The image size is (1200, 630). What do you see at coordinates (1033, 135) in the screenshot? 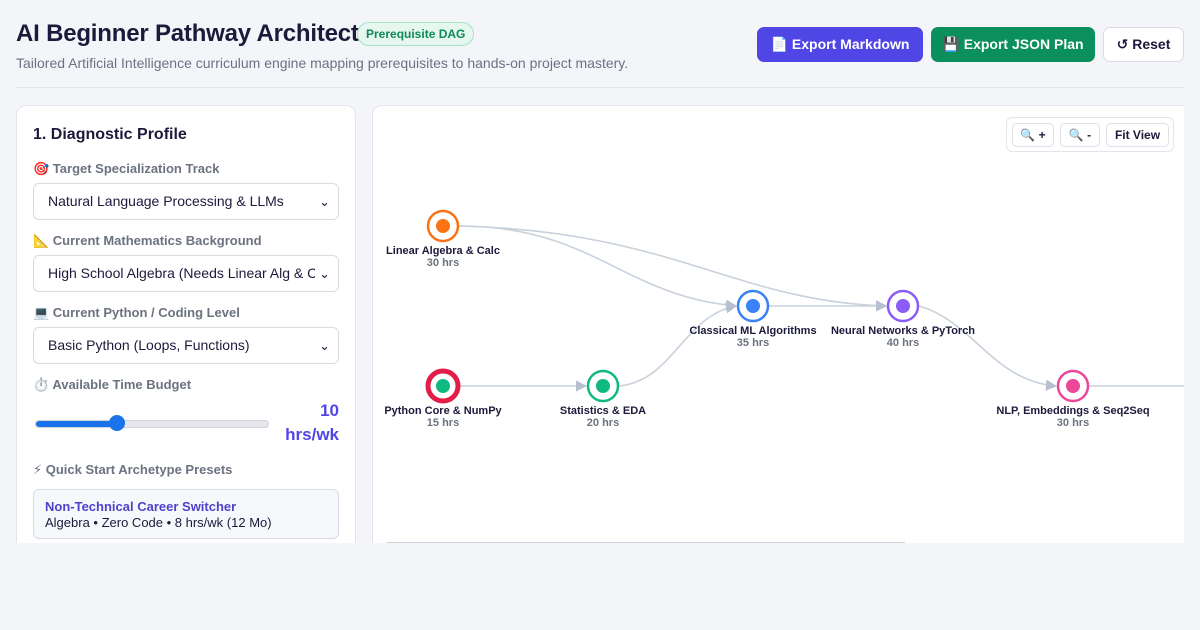
I see `zoom-in-button: 🔍 +` at bounding box center [1033, 135].